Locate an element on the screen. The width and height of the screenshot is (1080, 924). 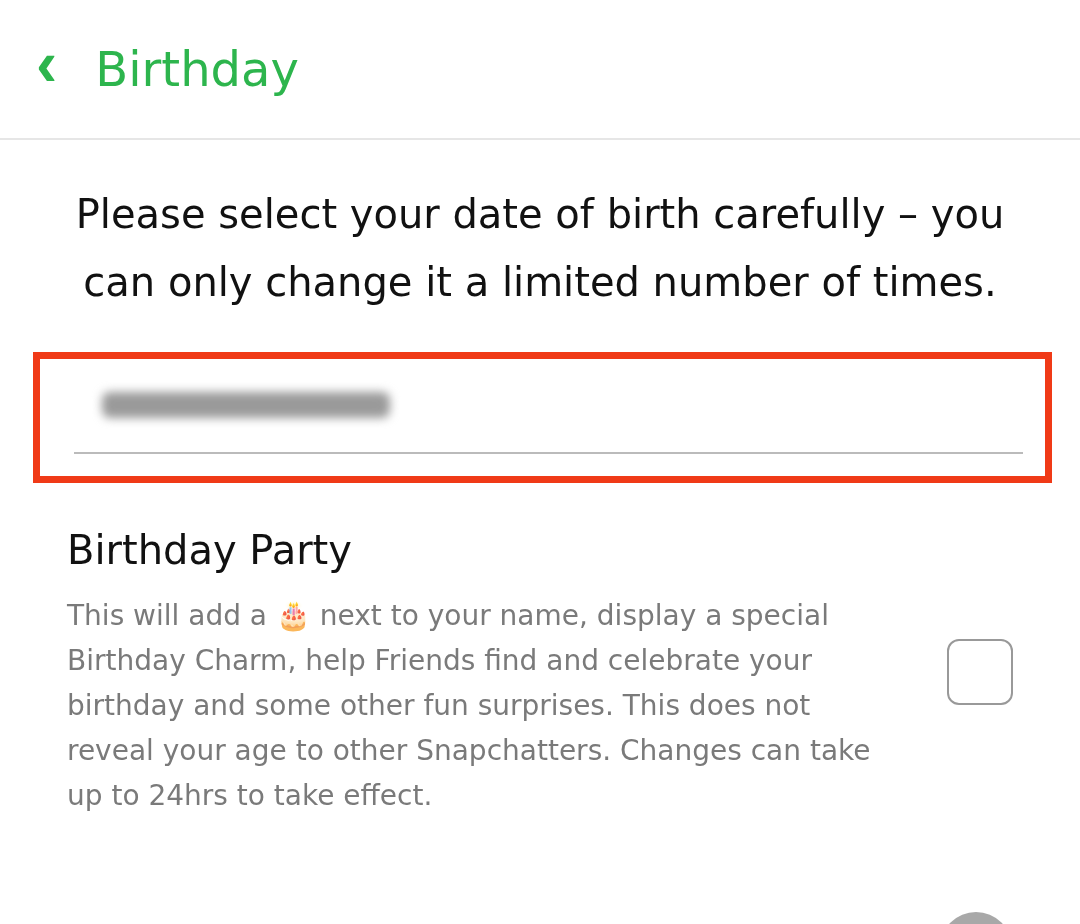
instruction-text: Please select your date of birth carefully – you can only change it a limited number of times. is located at coordinates (540, 248).